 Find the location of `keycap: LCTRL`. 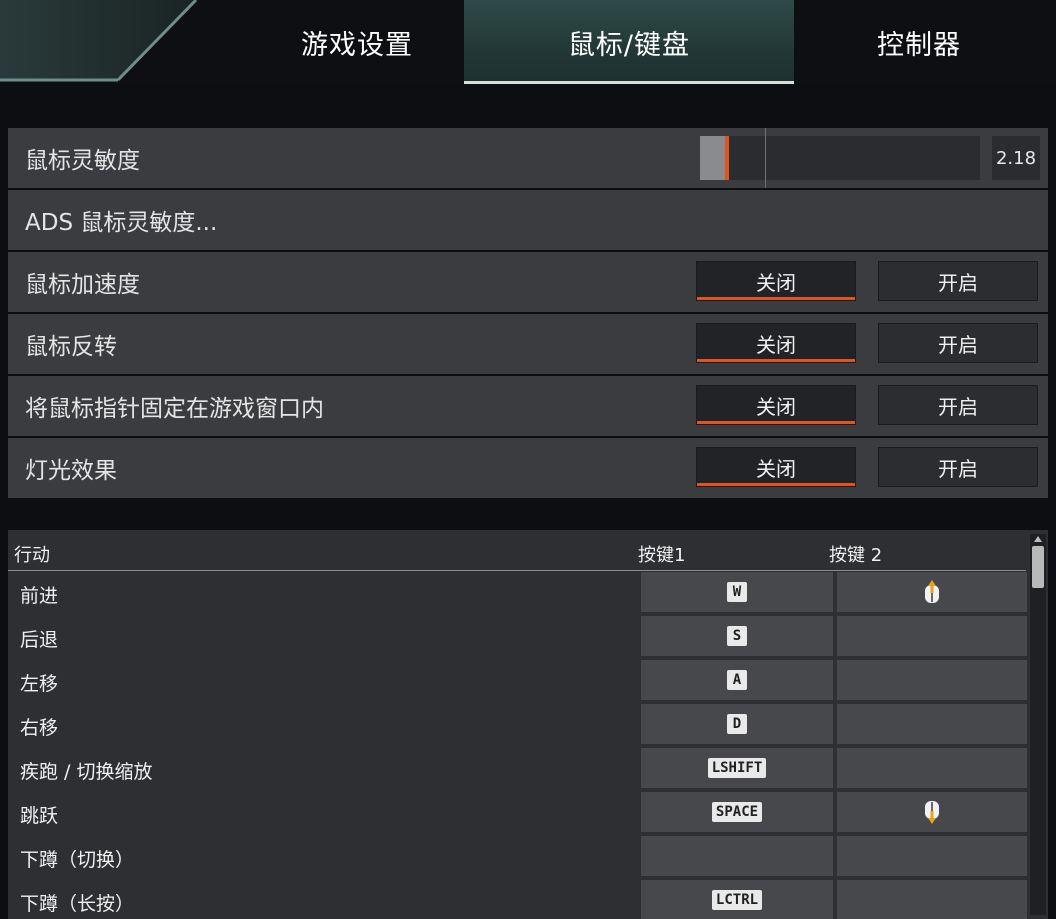

keycap: LCTRL is located at coordinates (737, 900).